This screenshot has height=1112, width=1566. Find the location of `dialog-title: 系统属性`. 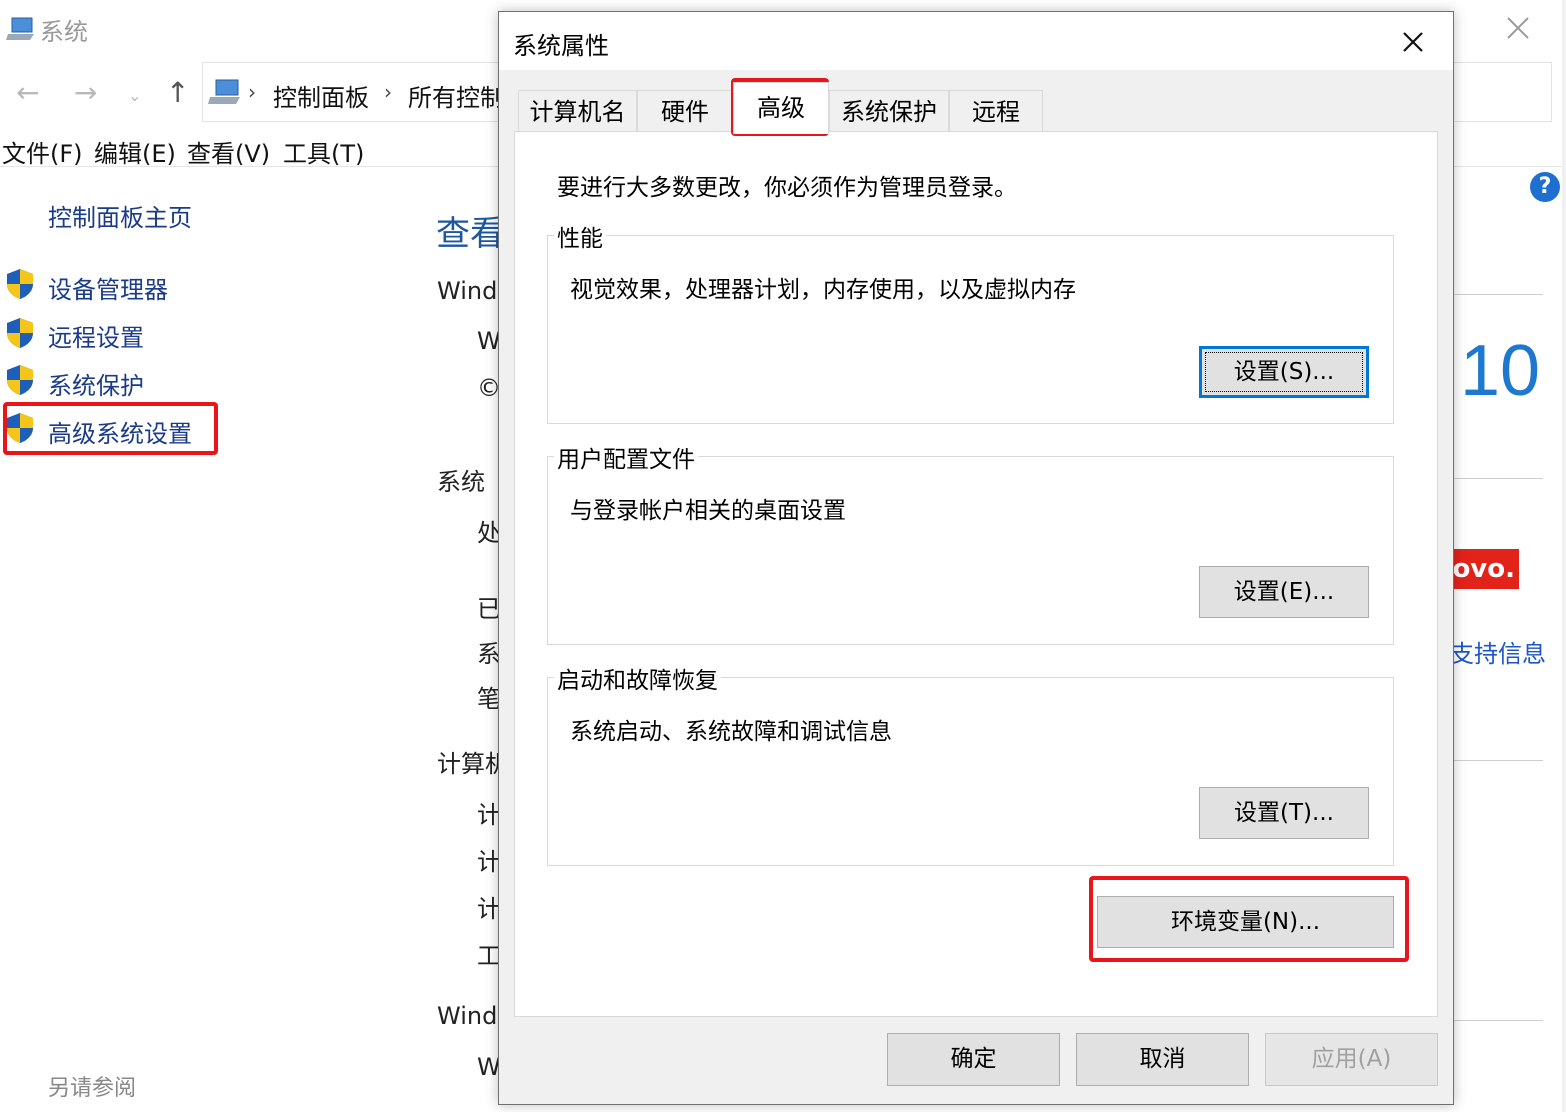

dialog-title: 系统属性 is located at coordinates (561, 46).